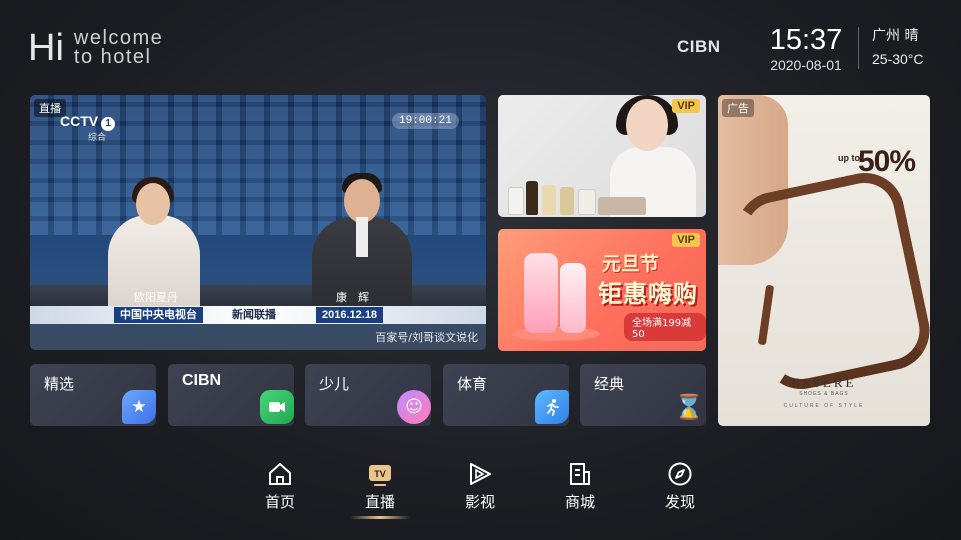 Image resolution: width=961 pixels, height=540 pixels. What do you see at coordinates (679, 502) in the screenshot?
I see `nav-label: 发现` at bounding box center [679, 502].